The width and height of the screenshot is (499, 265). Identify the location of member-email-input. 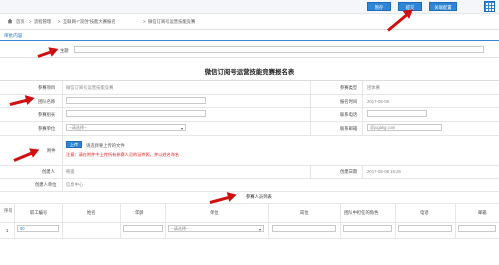
(477, 228).